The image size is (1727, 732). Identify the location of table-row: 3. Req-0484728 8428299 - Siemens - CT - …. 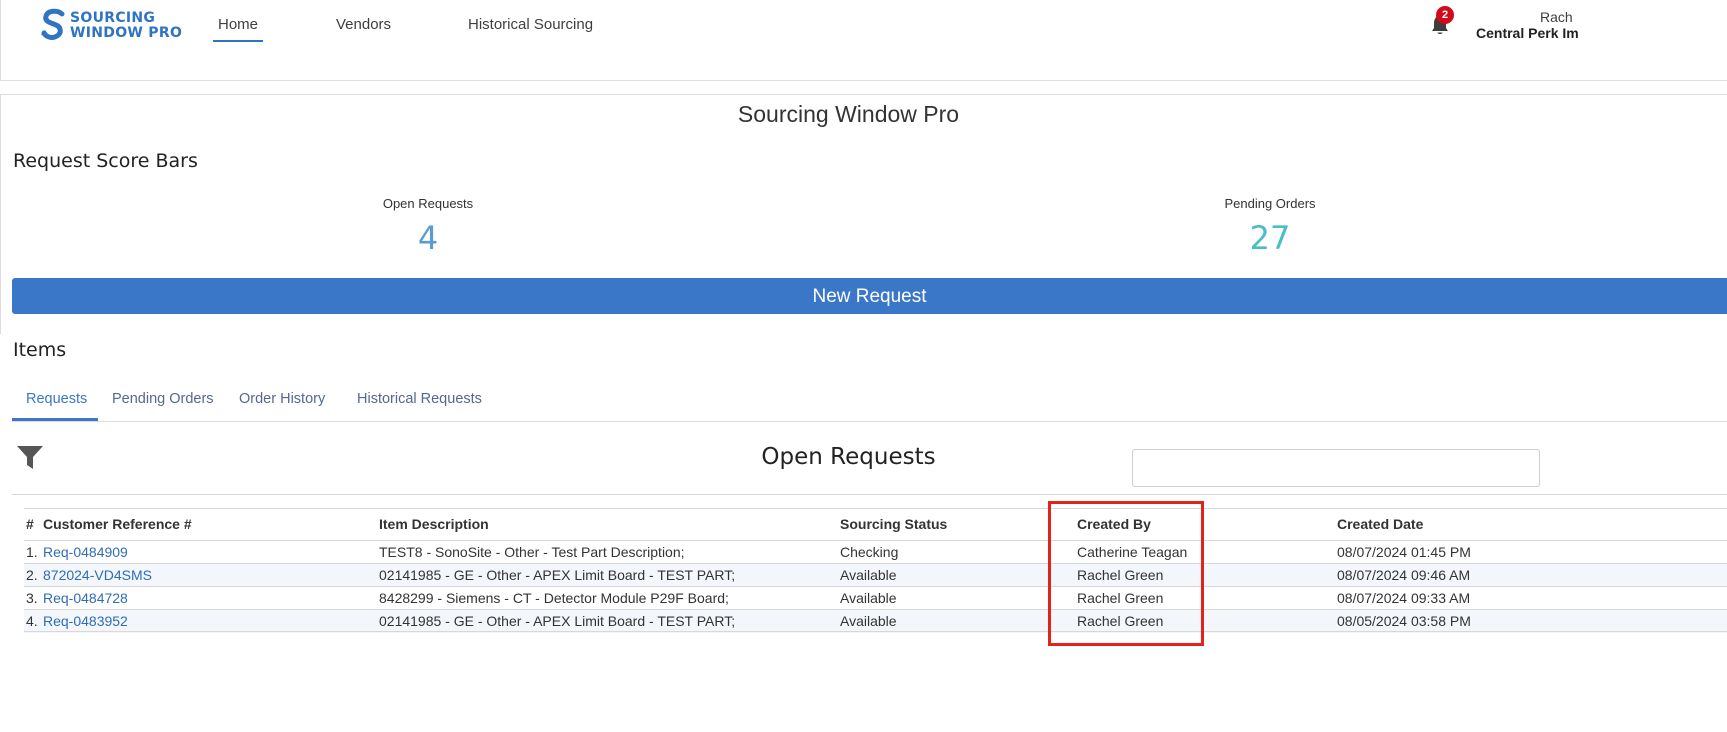
(875, 598).